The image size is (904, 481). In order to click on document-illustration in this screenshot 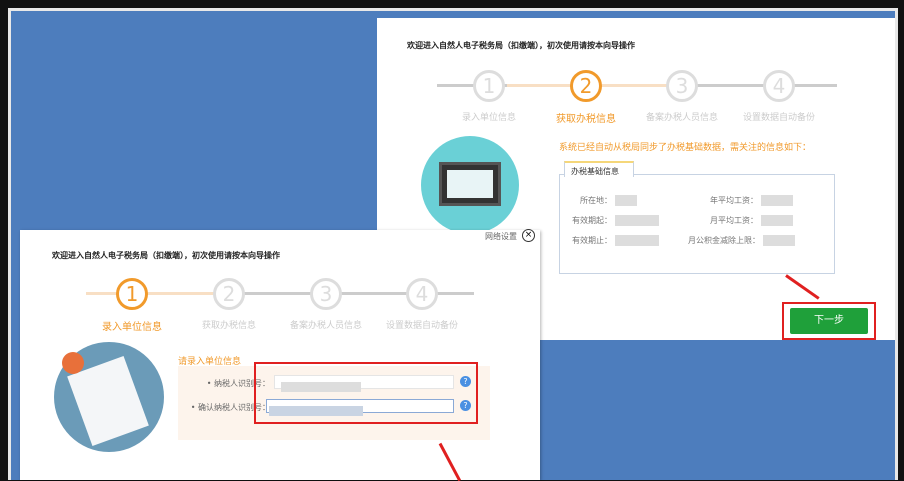, I will do `click(109, 397)`.